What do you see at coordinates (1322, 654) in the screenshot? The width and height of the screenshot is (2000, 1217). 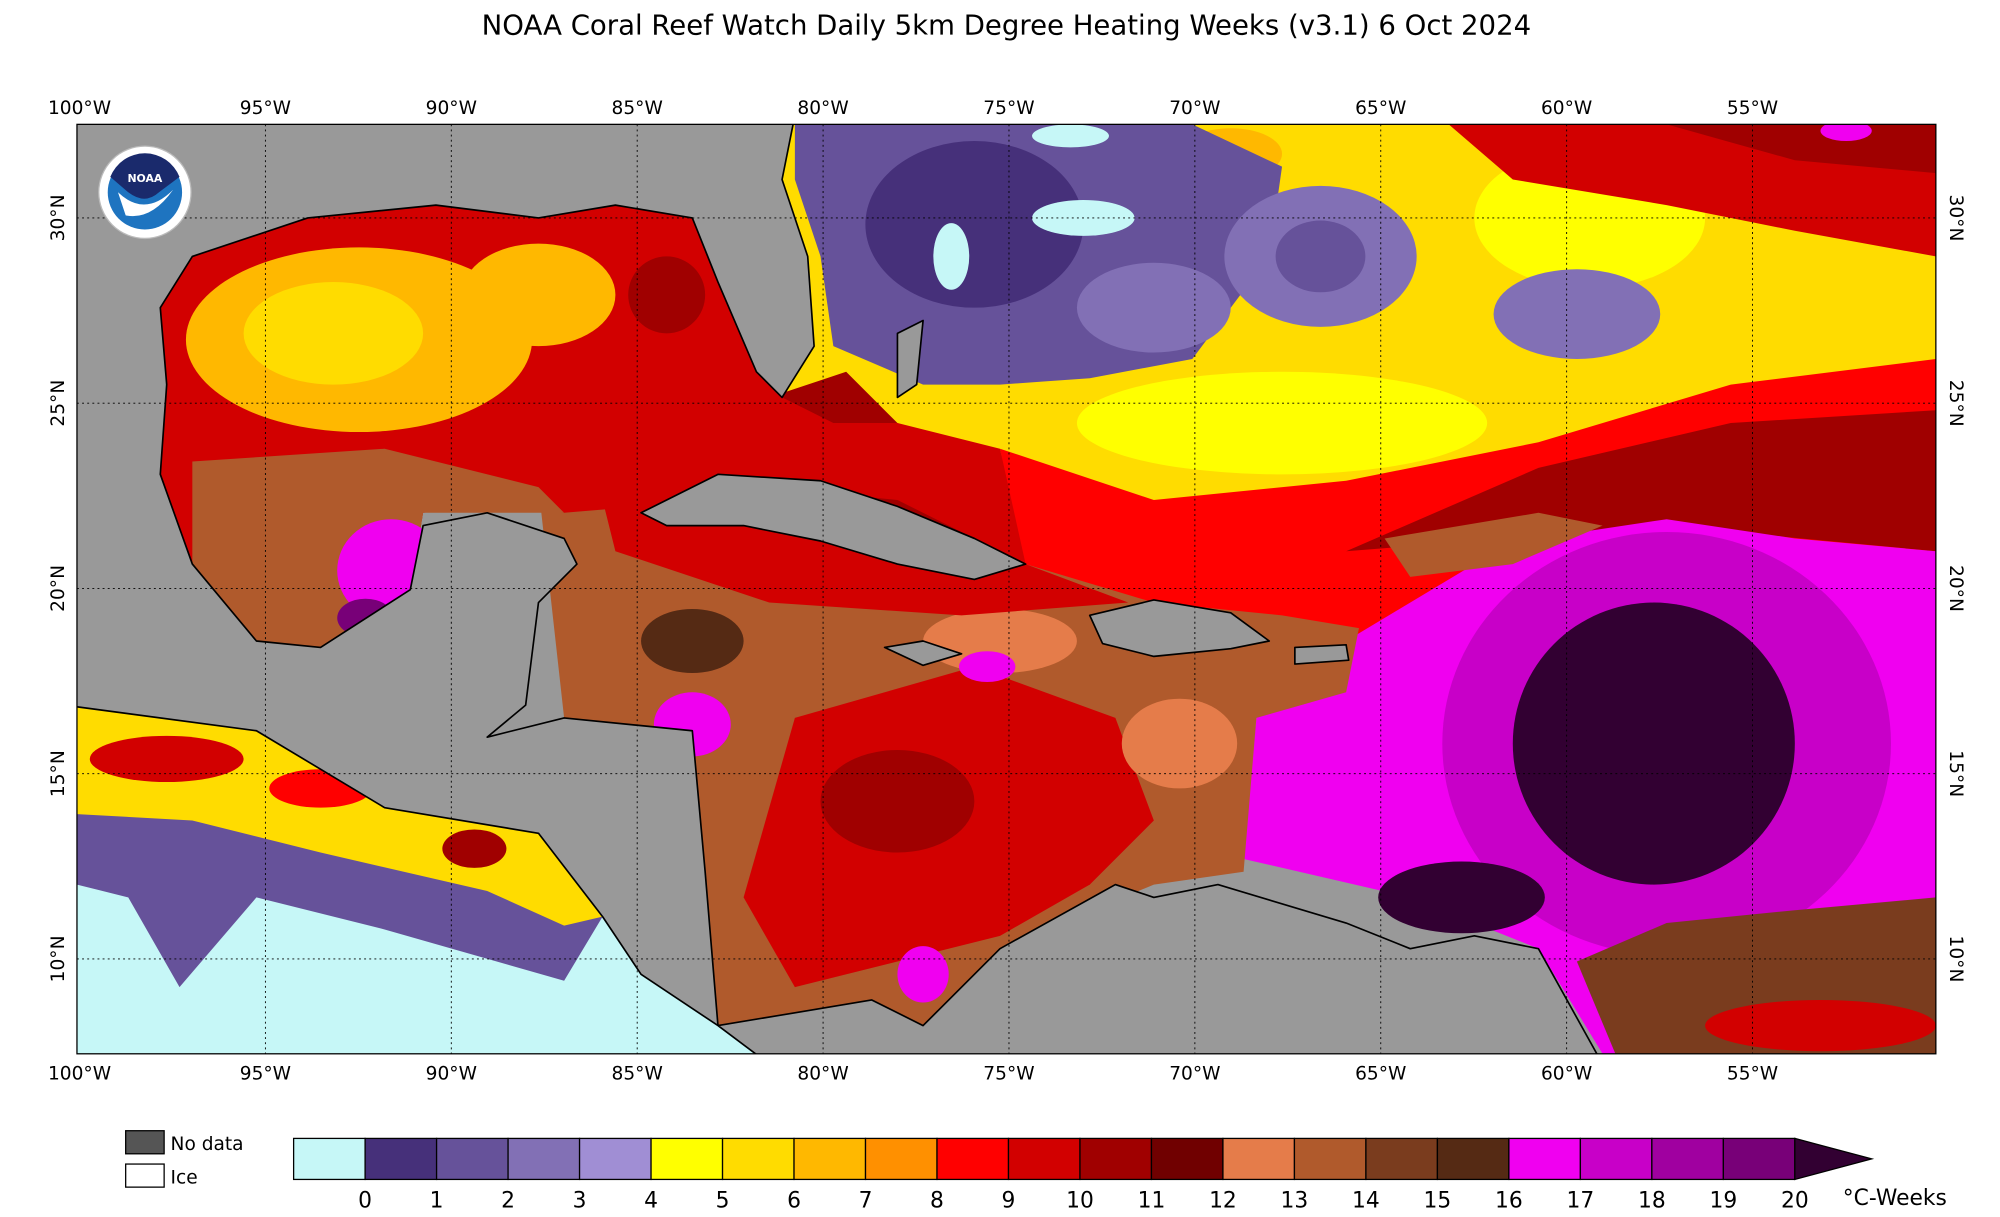 I see `puerto-rico` at bounding box center [1322, 654].